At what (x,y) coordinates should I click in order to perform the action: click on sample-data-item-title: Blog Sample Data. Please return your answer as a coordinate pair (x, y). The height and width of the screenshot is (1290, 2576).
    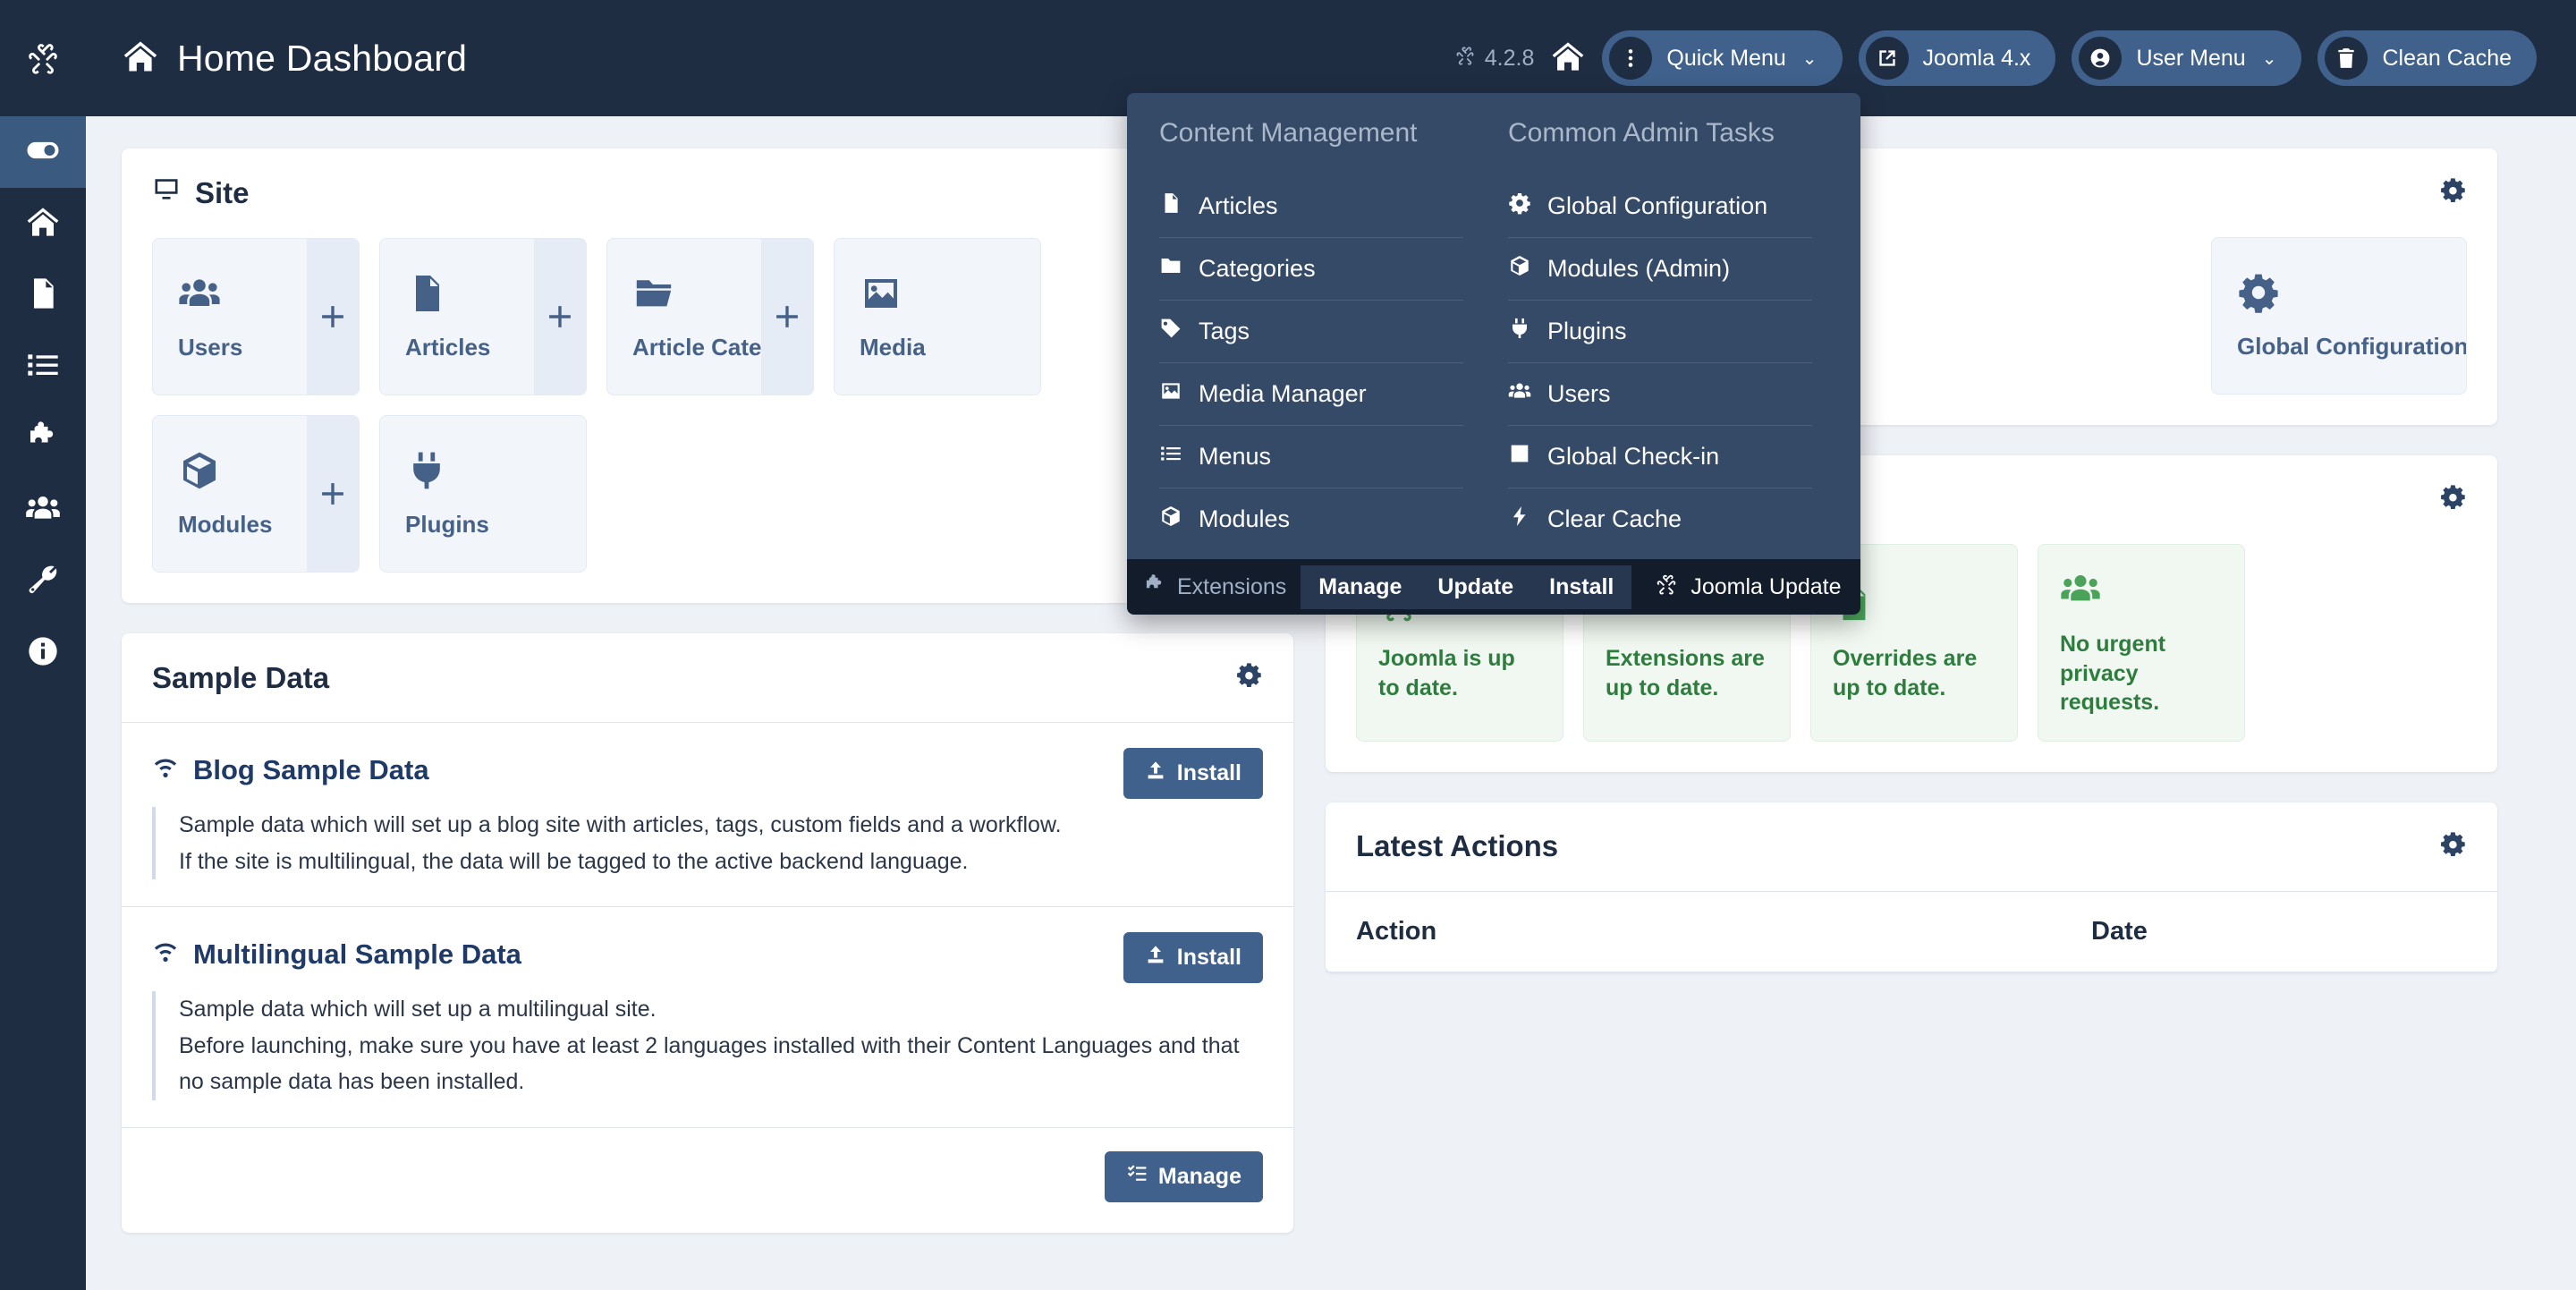
    Looking at the image, I should click on (311, 769).